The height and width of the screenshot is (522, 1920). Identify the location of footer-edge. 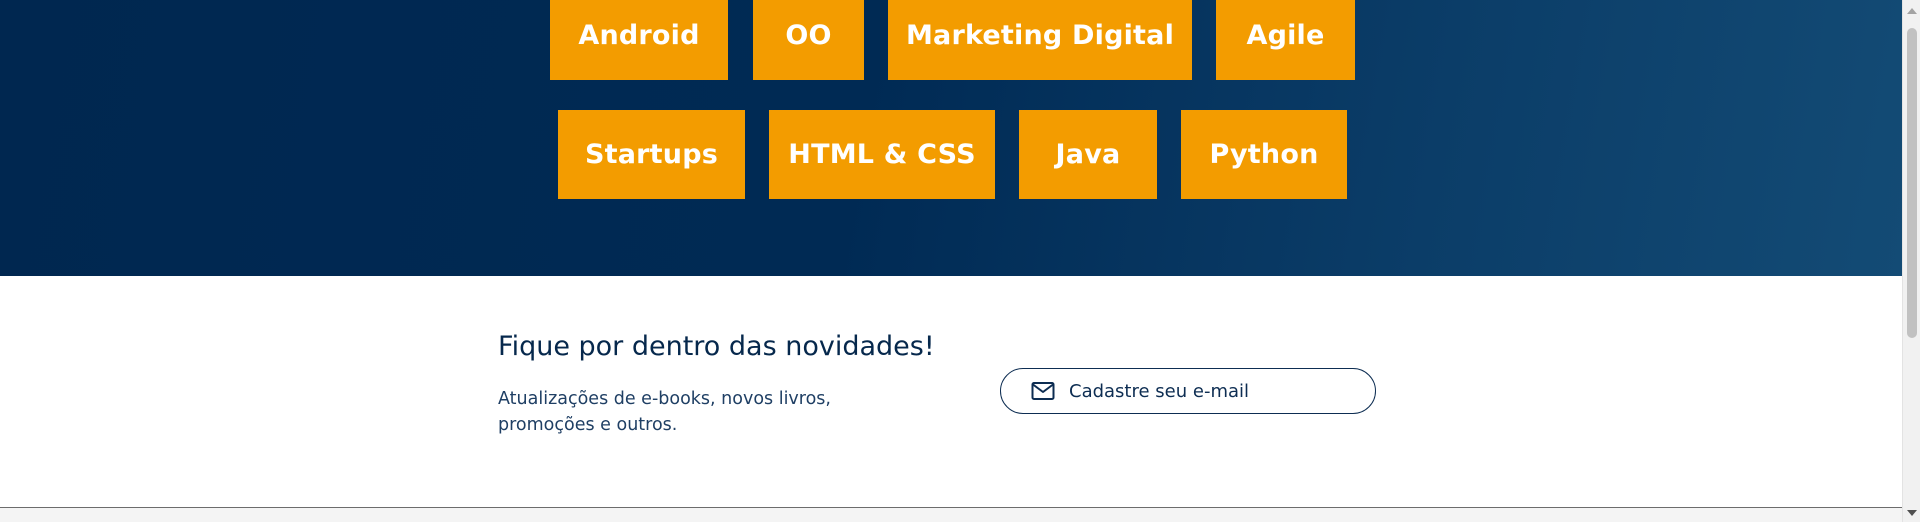
(951, 514).